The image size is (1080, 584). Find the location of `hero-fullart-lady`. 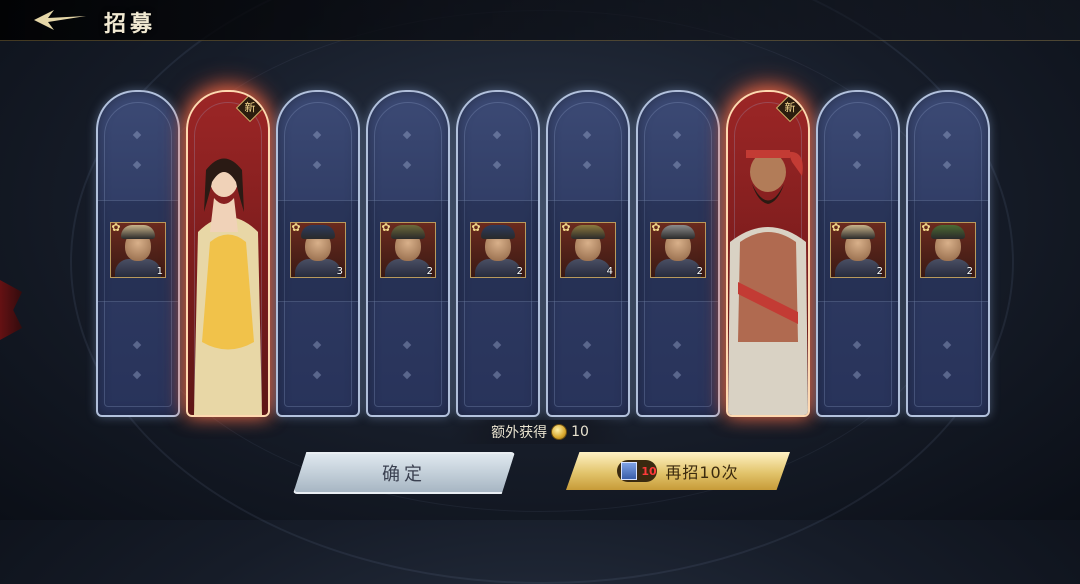

hero-fullart-lady is located at coordinates (228, 286).